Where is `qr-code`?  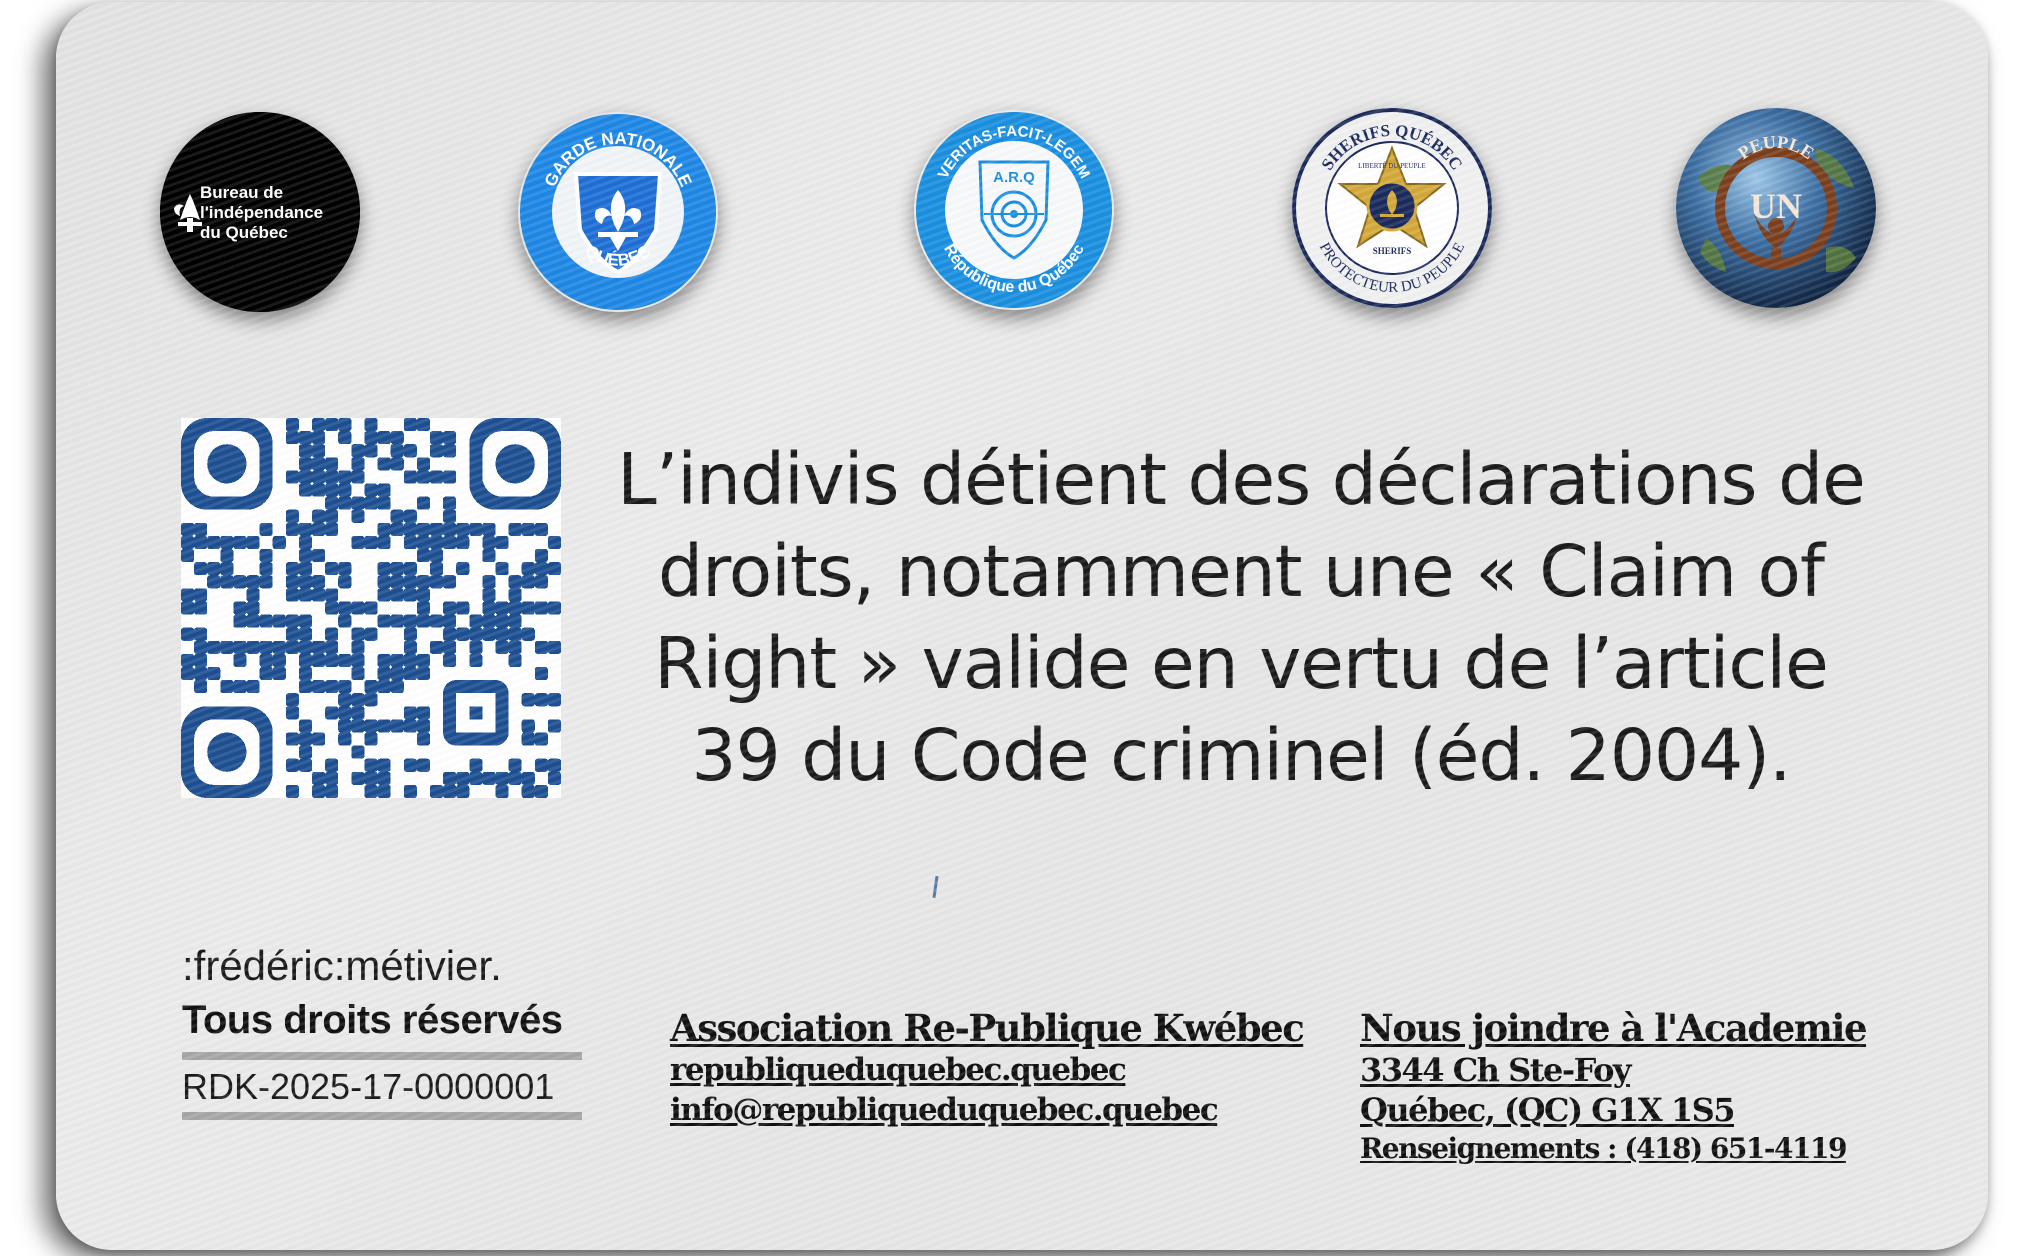
qr-code is located at coordinates (371, 608).